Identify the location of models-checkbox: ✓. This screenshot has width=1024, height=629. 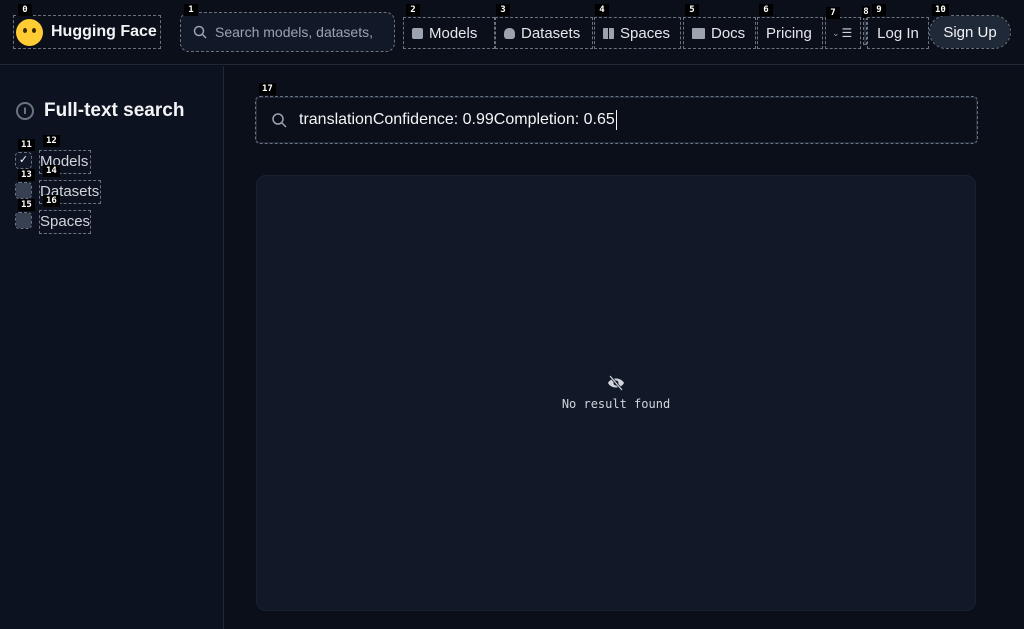
(23, 160).